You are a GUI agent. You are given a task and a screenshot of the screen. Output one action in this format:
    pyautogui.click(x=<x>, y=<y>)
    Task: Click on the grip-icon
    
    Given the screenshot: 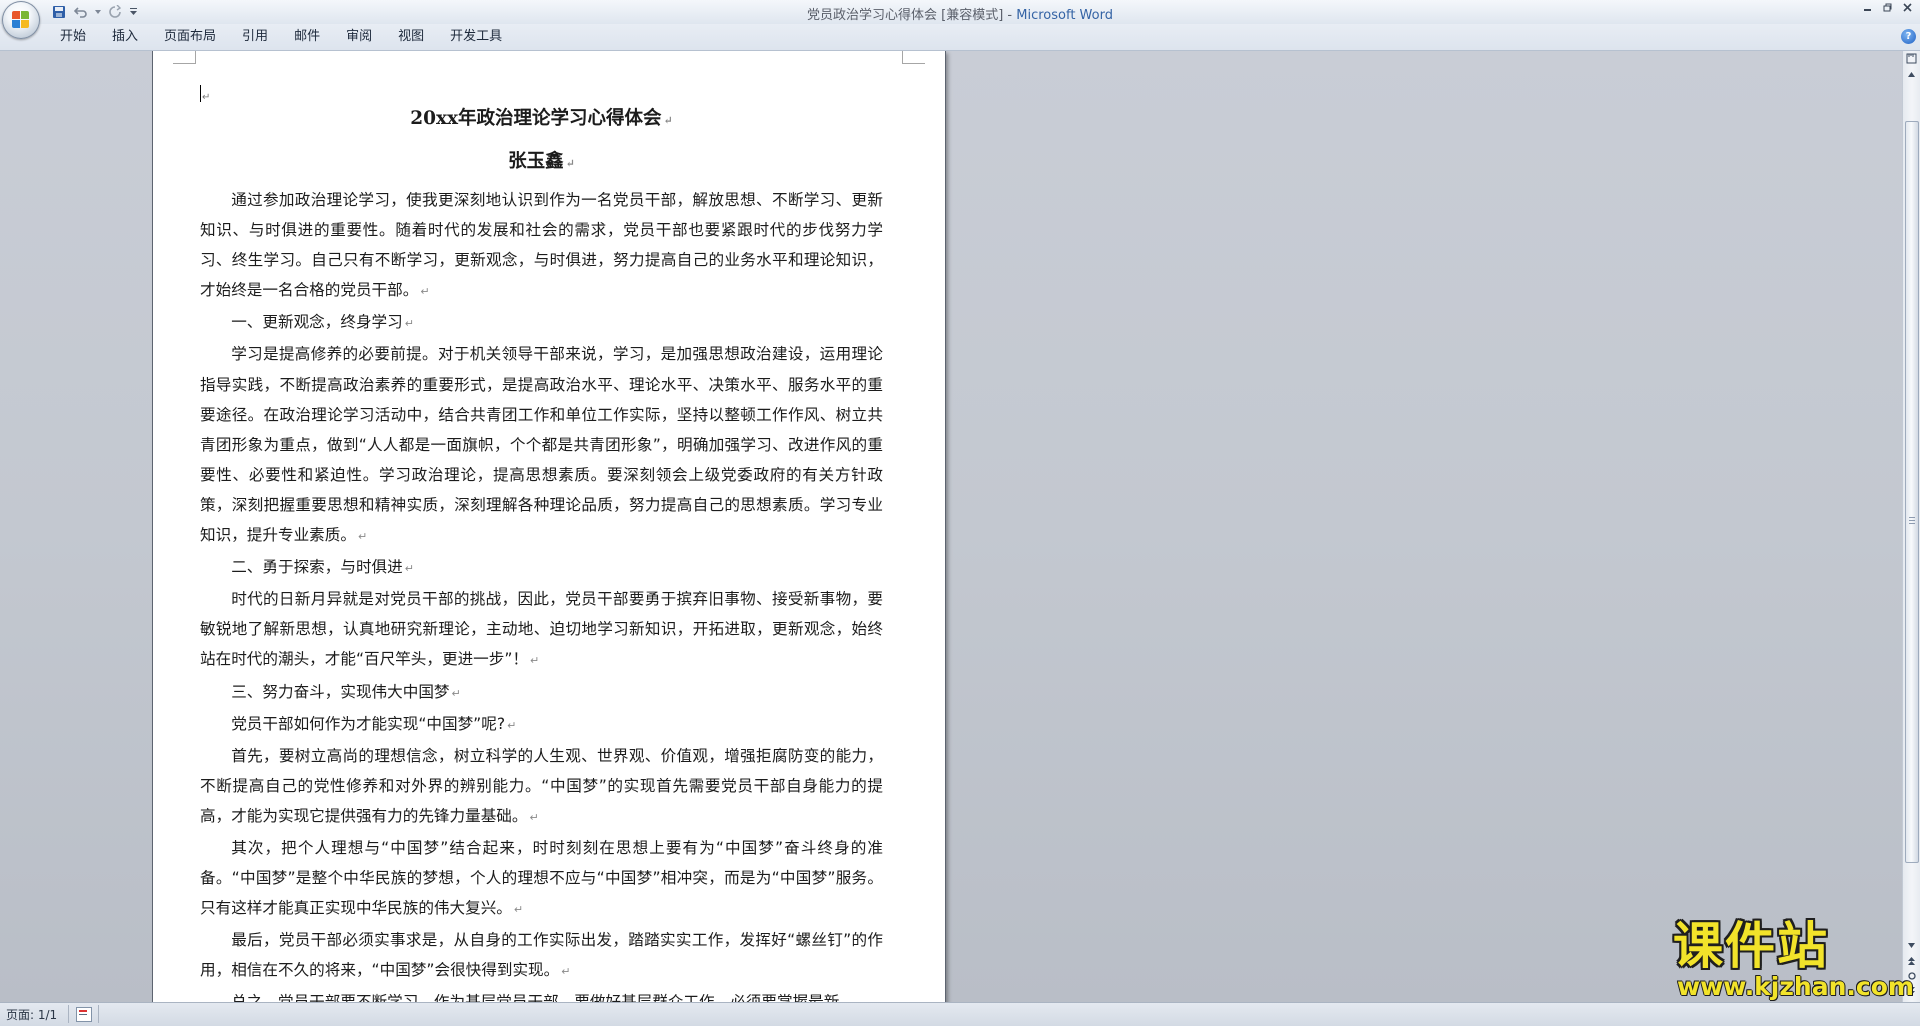 What is the action you would take?
    pyautogui.click(x=1912, y=521)
    